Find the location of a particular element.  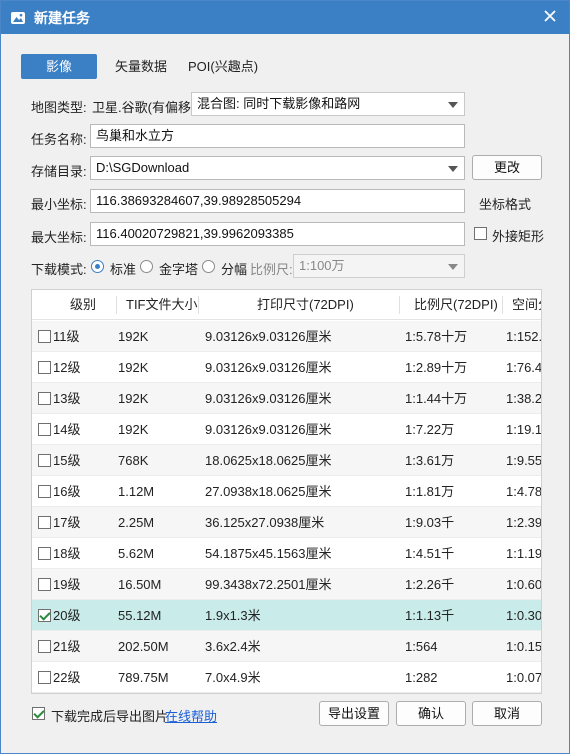

map-mode-select: 混合图: 同时下载影像和路网 is located at coordinates (328, 104).